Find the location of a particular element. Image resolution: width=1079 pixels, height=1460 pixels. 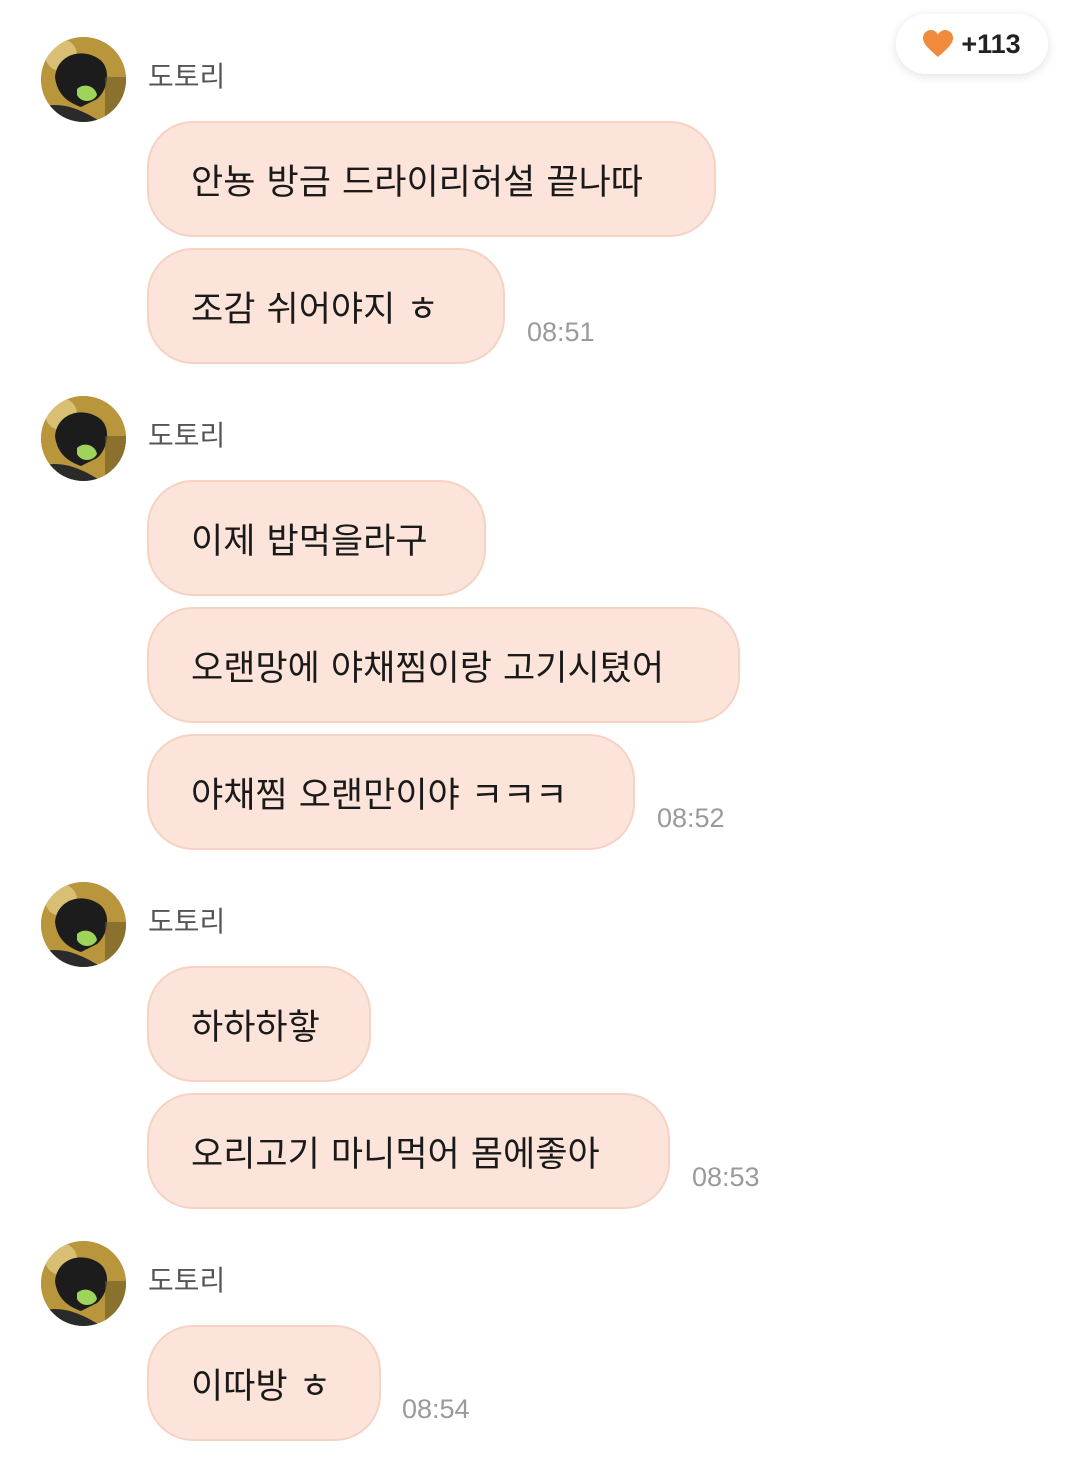

message-time: 08:51 is located at coordinates (561, 332).